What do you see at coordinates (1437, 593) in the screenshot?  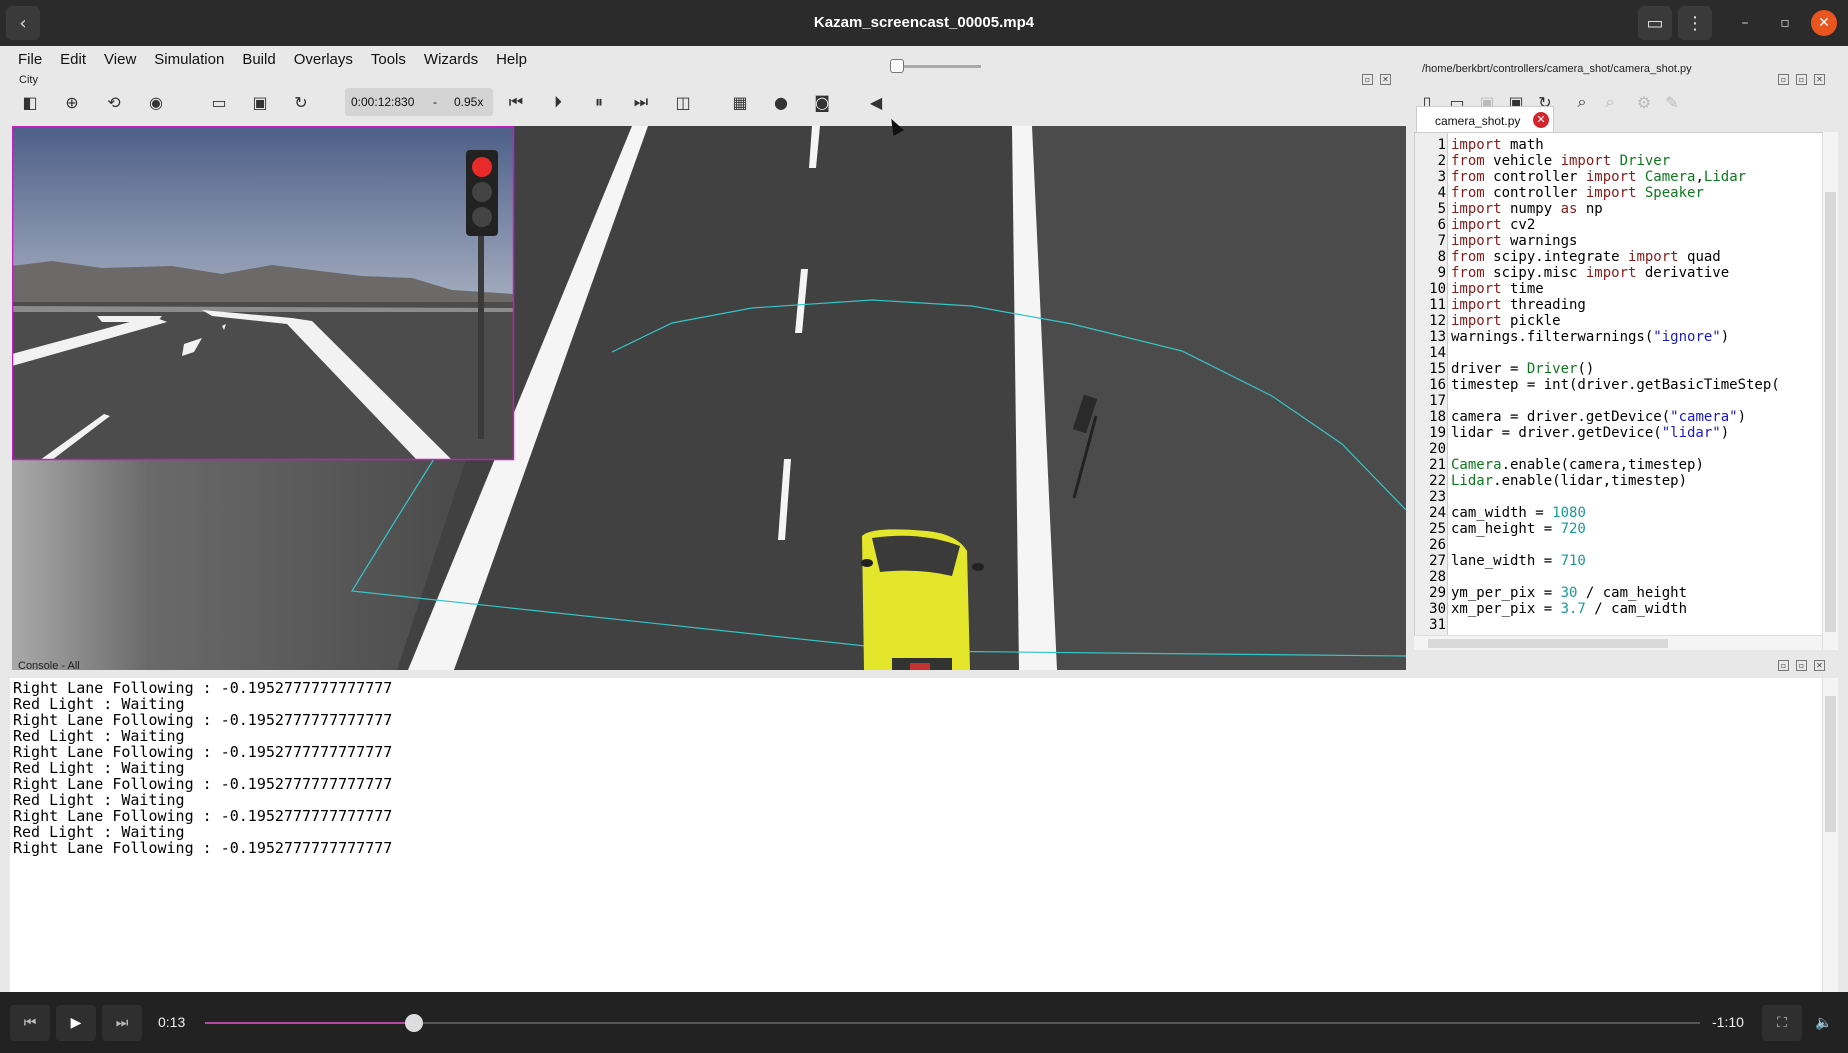 I see `line-number: 29` at bounding box center [1437, 593].